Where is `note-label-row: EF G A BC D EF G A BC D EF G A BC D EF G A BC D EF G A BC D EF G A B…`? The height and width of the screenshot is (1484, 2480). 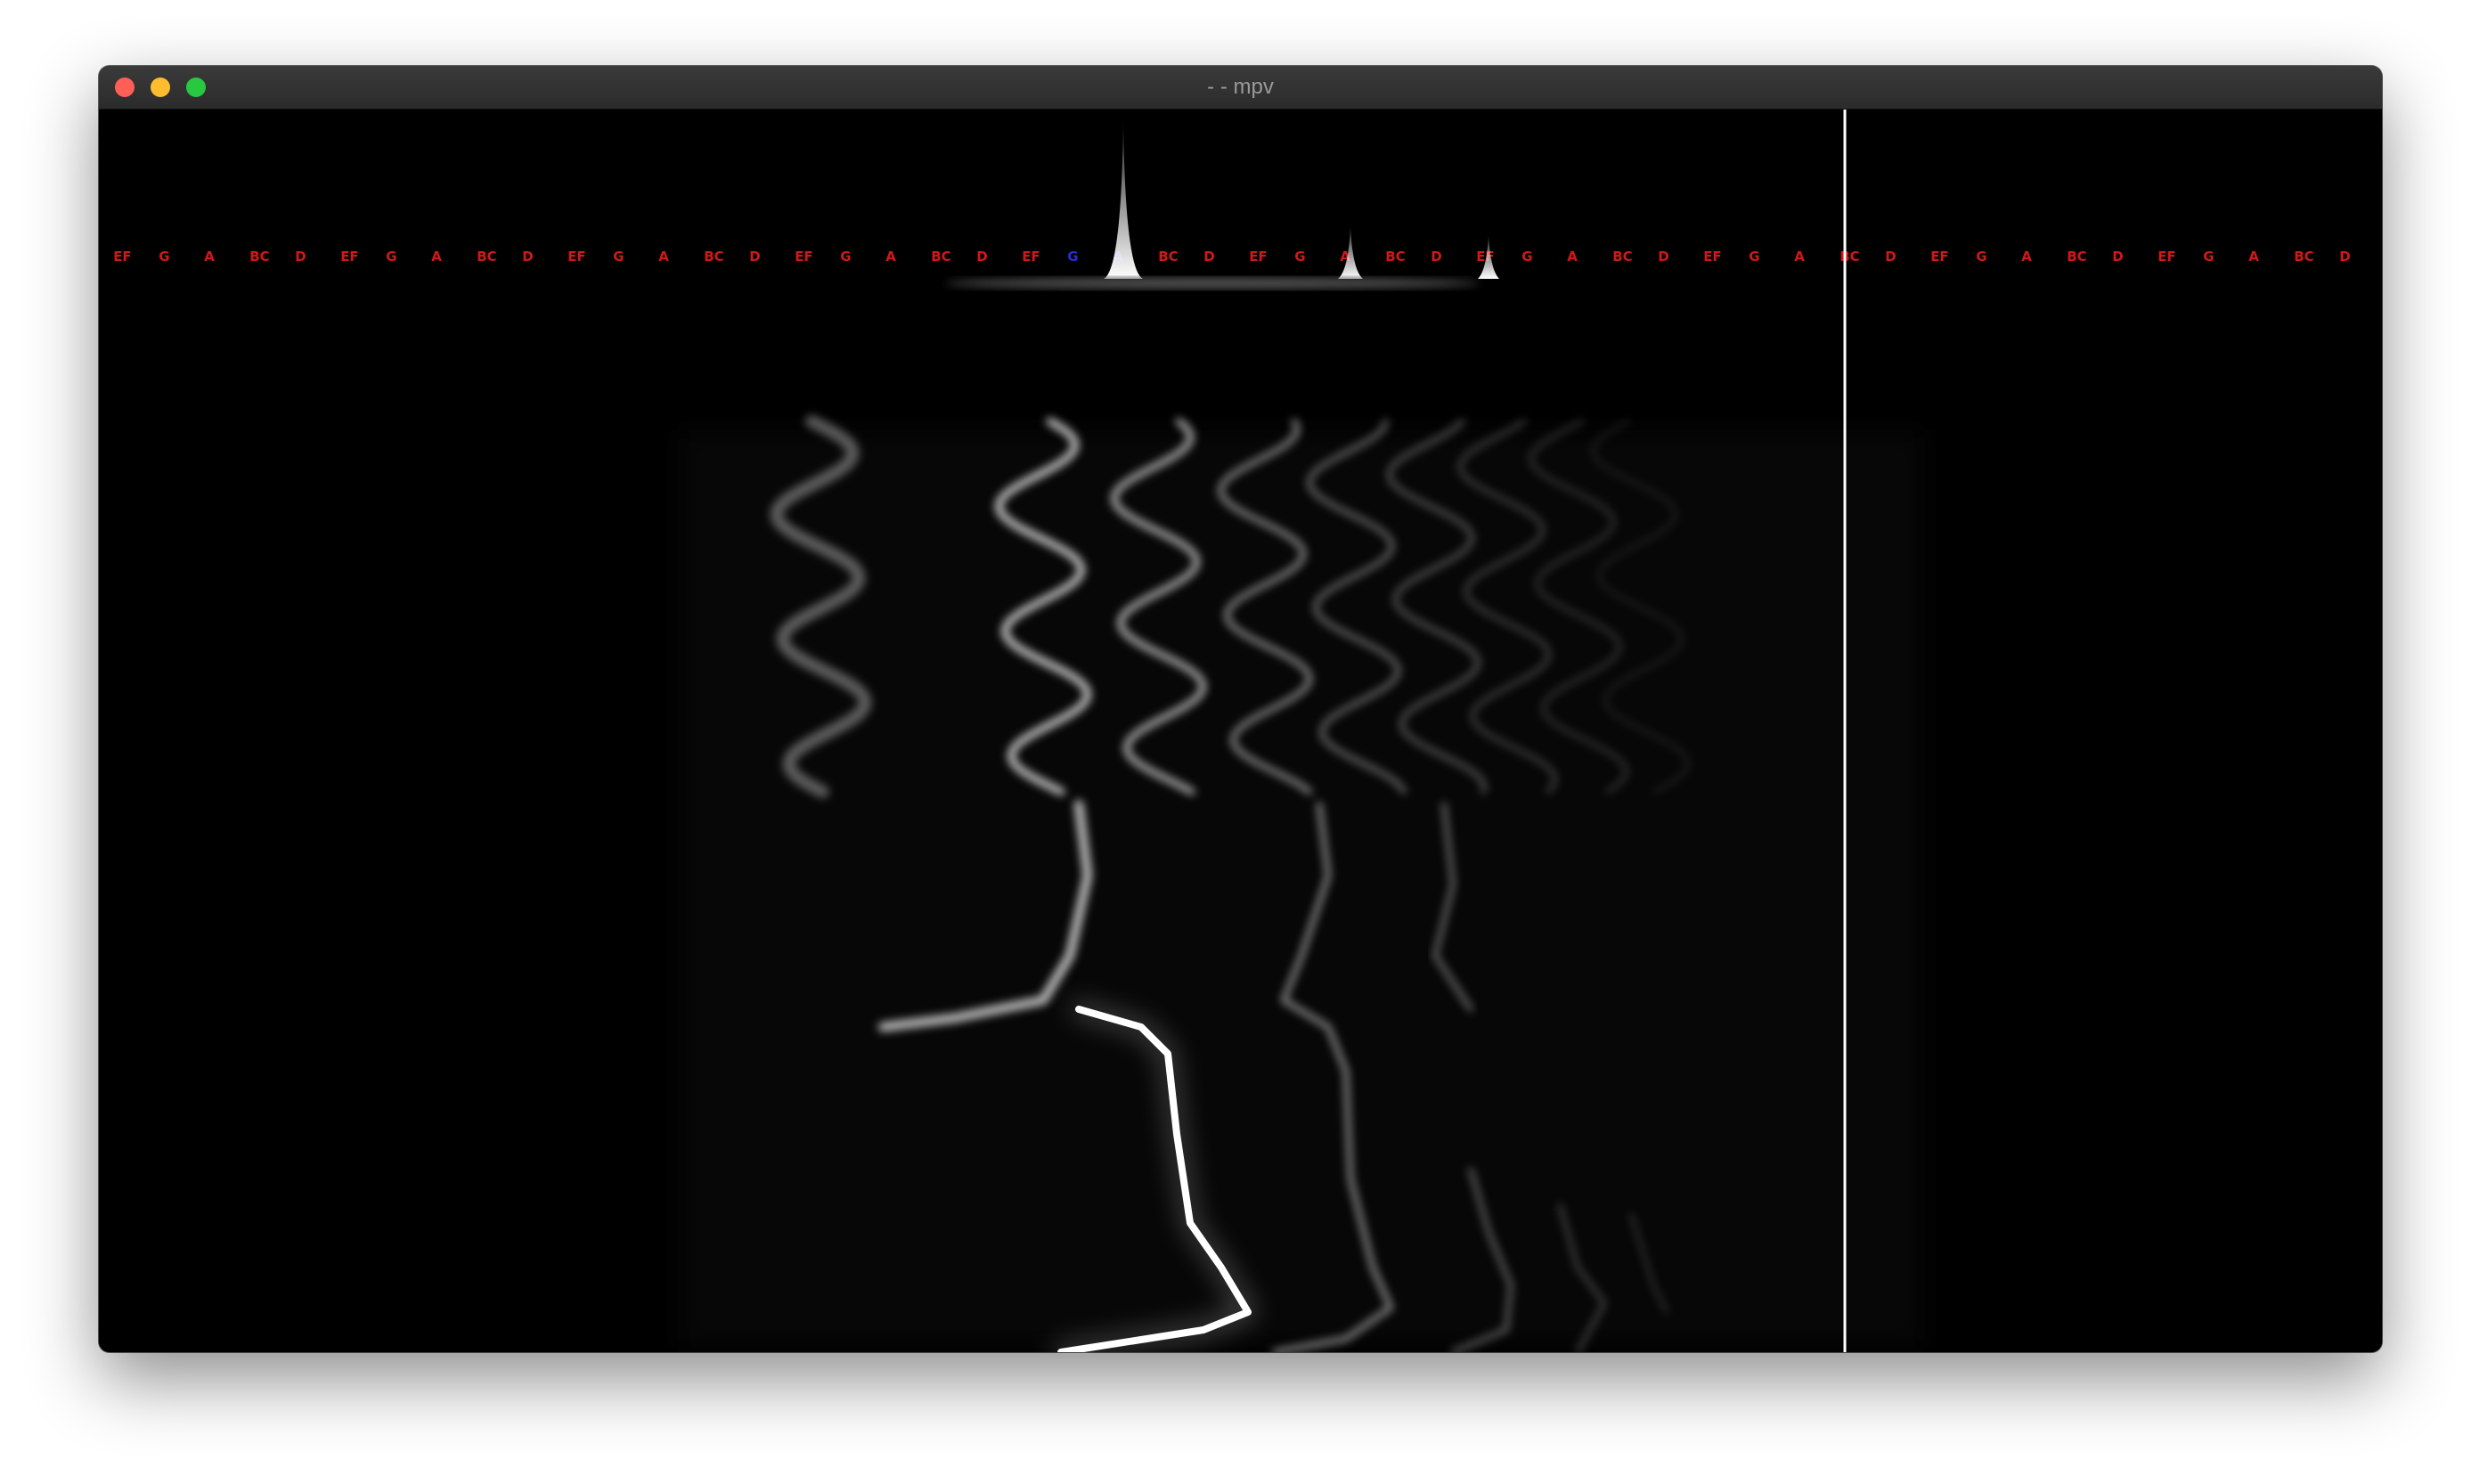 note-label-row: EF G A BC D EF G A BC D EF G A BC D EF G A BC D EF G A BC D EF G A B… is located at coordinates (1231, 257).